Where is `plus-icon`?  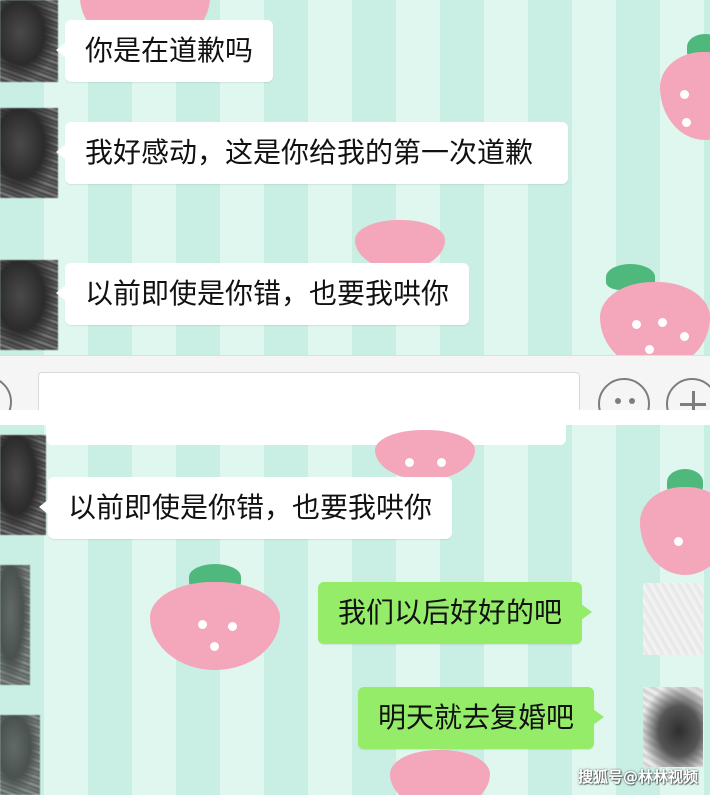 plus-icon is located at coordinates (688, 394).